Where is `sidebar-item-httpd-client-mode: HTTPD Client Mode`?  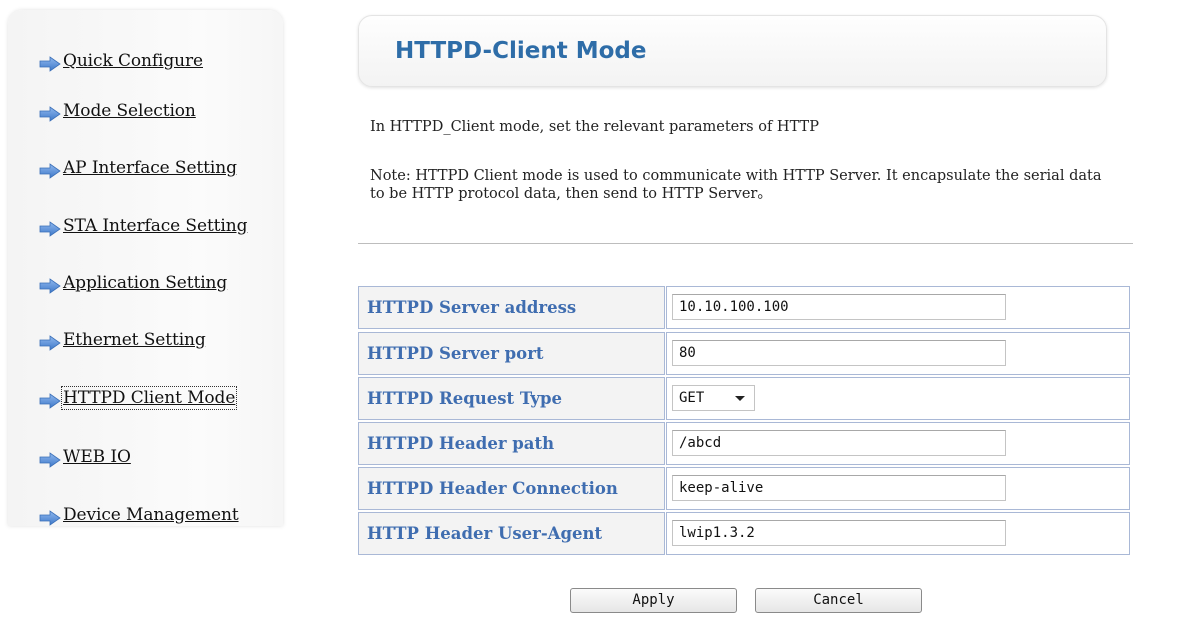 sidebar-item-httpd-client-mode: HTTPD Client Mode is located at coordinates (138, 398).